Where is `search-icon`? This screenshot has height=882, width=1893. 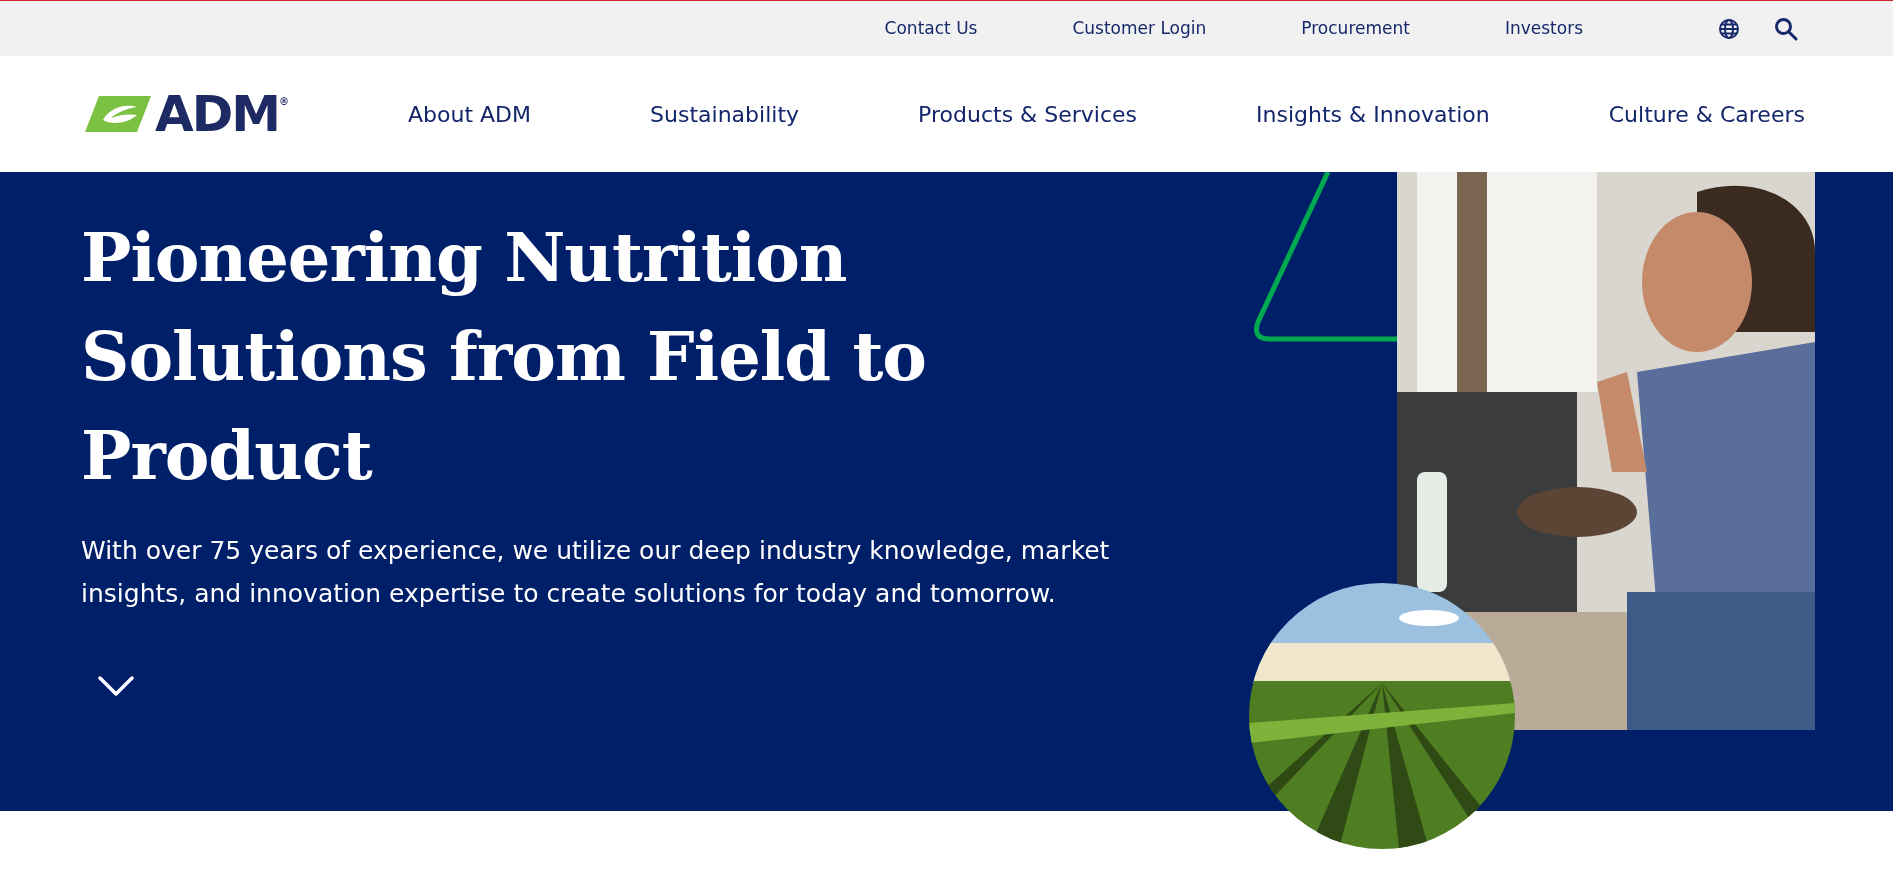
search-icon is located at coordinates (1786, 28).